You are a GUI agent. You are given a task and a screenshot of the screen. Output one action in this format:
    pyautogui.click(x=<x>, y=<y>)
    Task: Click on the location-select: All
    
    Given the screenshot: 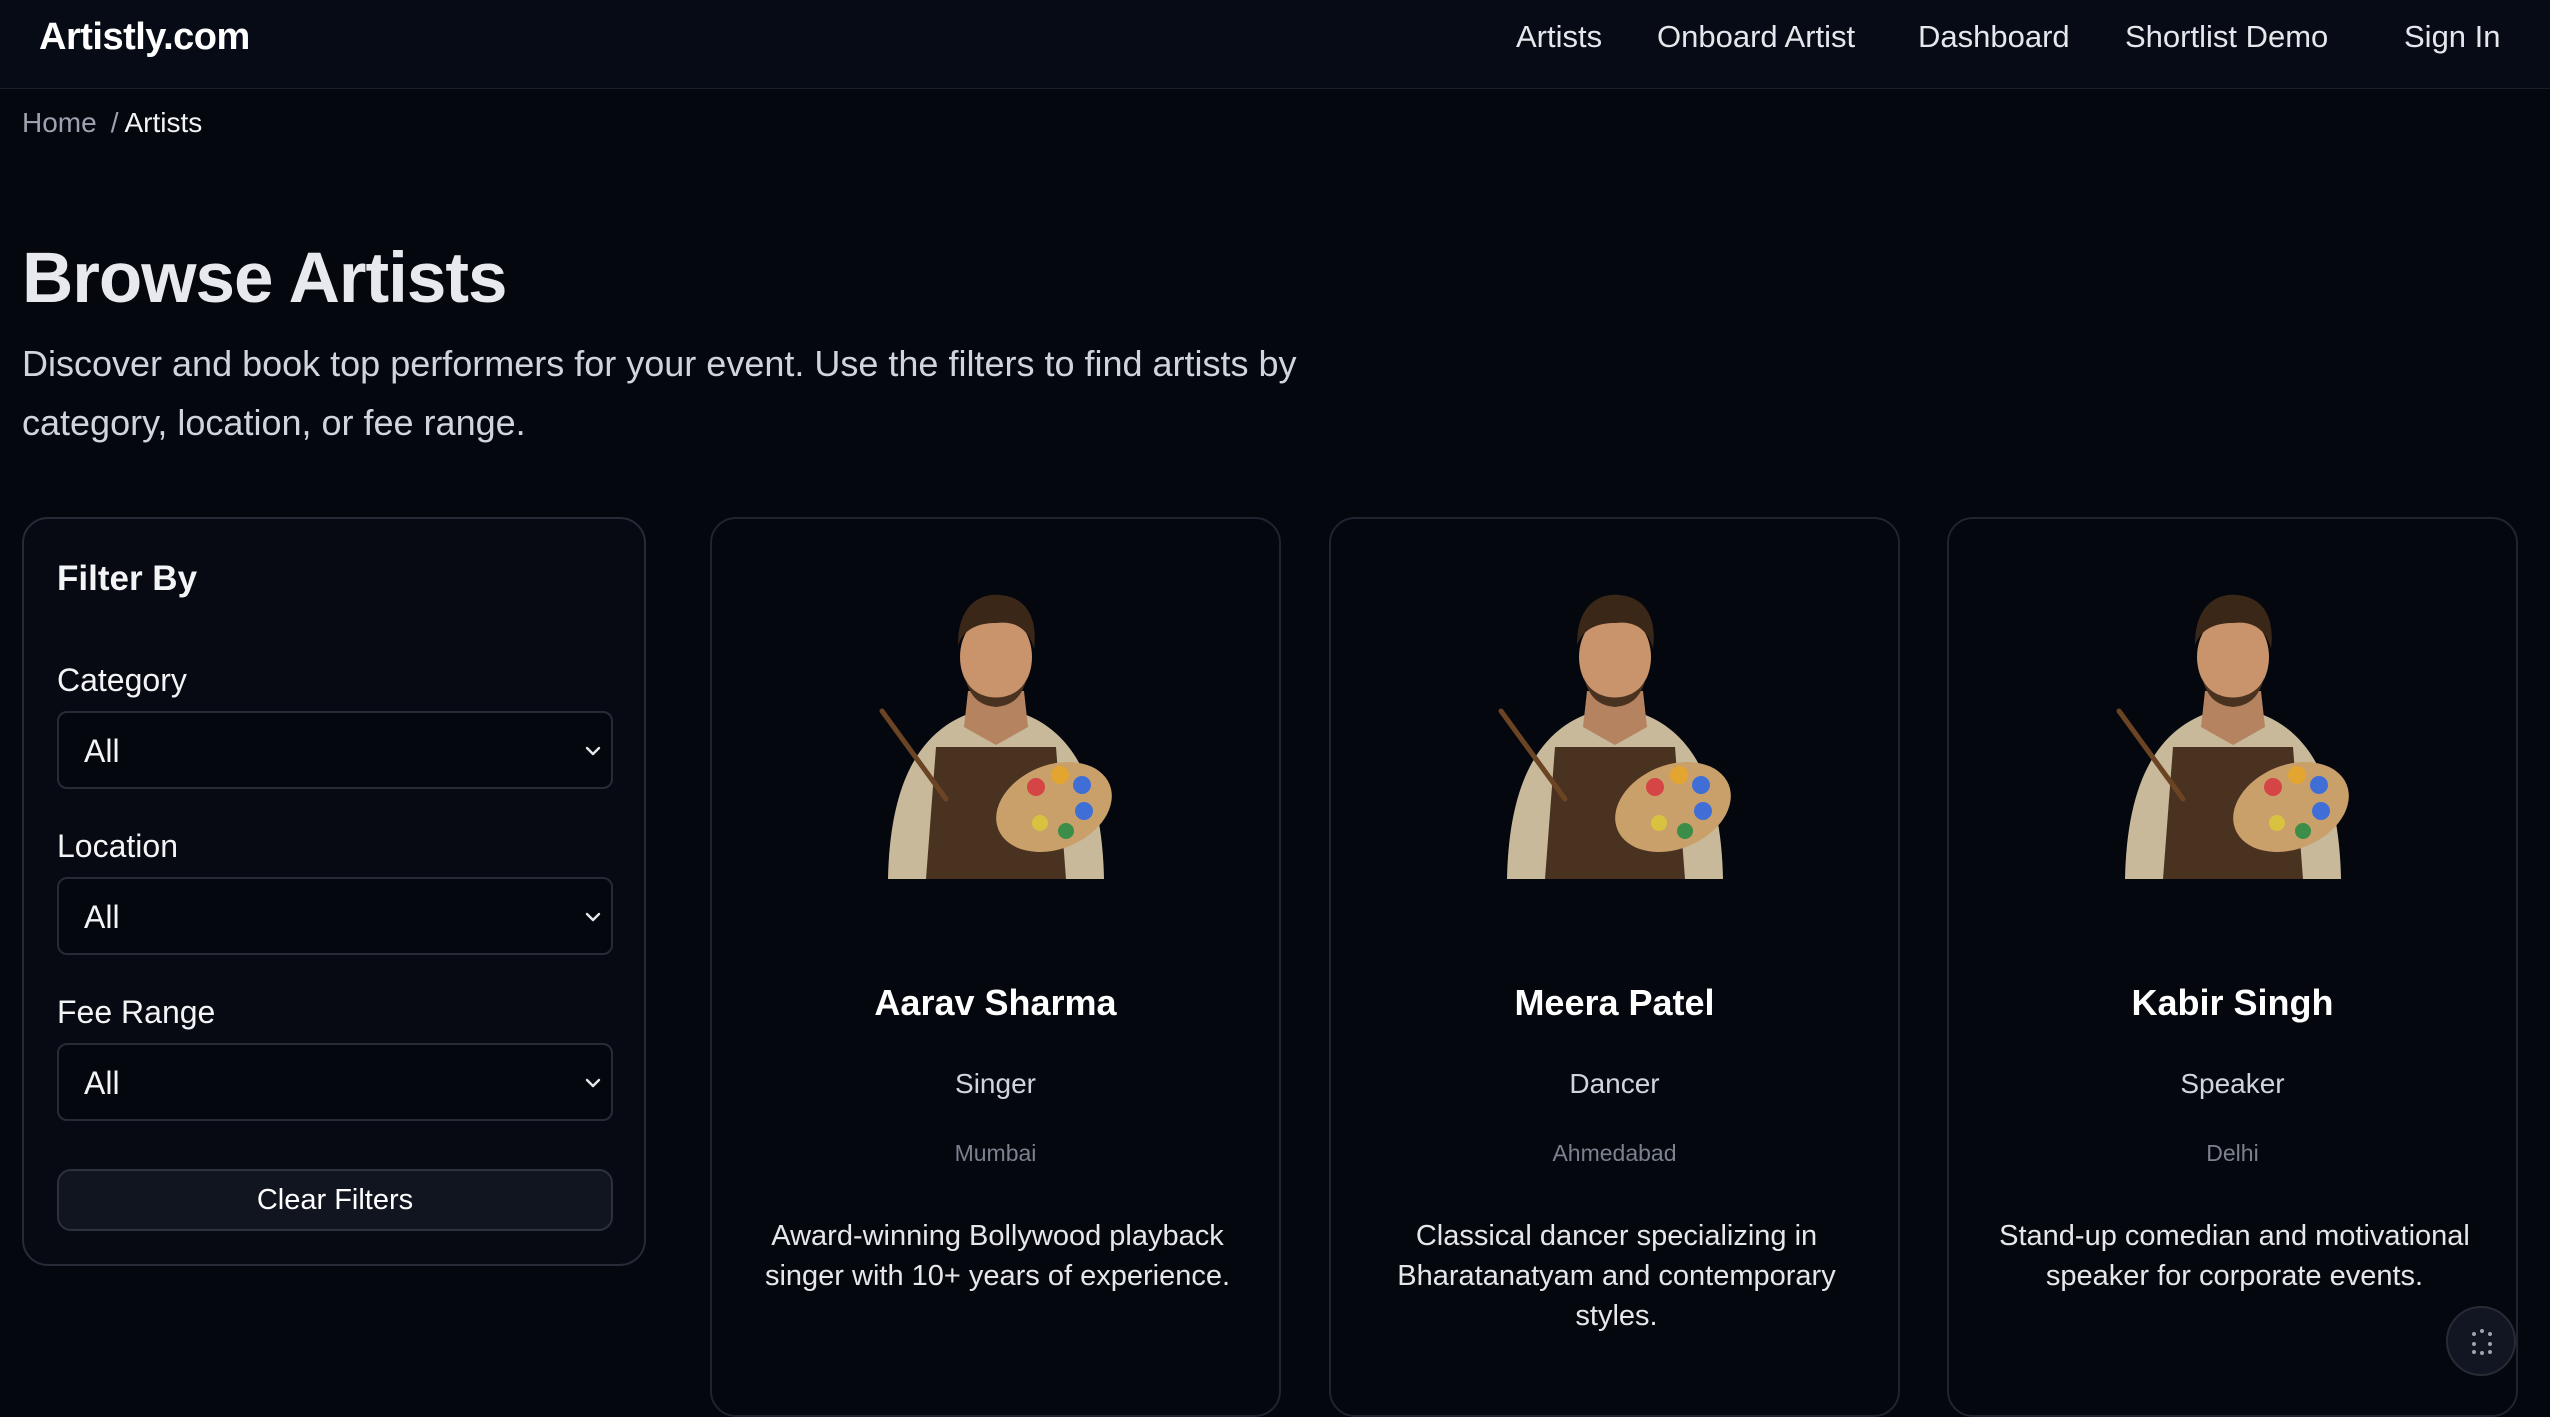 What is the action you would take?
    pyautogui.click(x=335, y=916)
    